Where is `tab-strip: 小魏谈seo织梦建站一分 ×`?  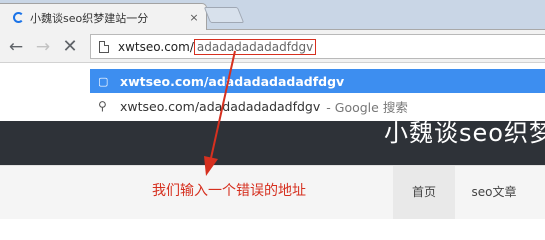 tab-strip: 小魏谈seo织梦建站一分 × is located at coordinates (272, 15).